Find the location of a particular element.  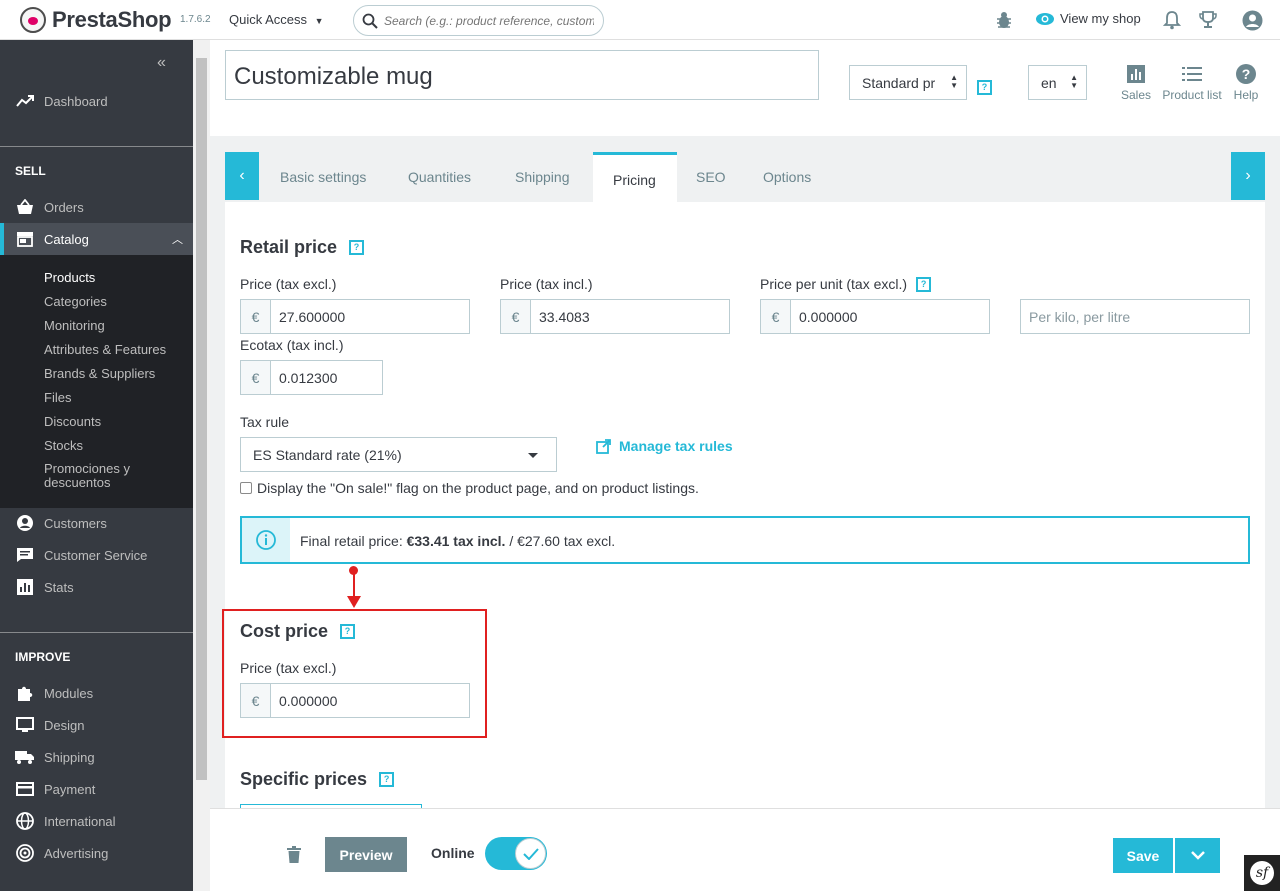

sidebar-item-payment: Payment is located at coordinates (96, 789).